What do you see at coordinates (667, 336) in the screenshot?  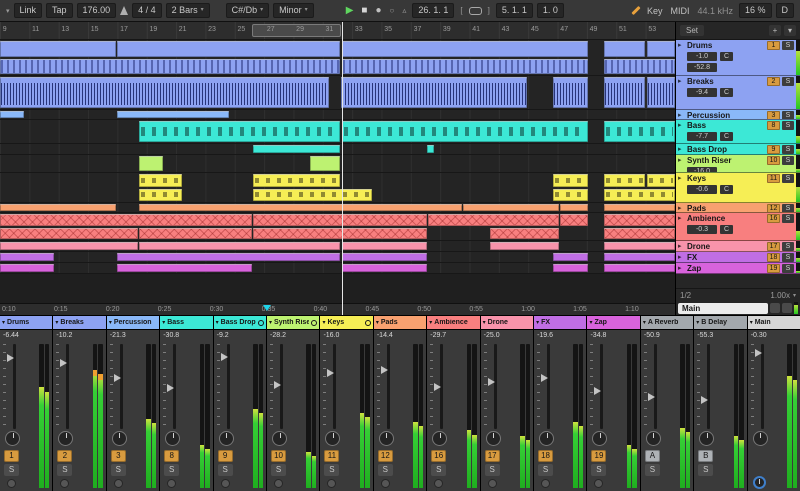 I see `volume-value: -50.9` at bounding box center [667, 336].